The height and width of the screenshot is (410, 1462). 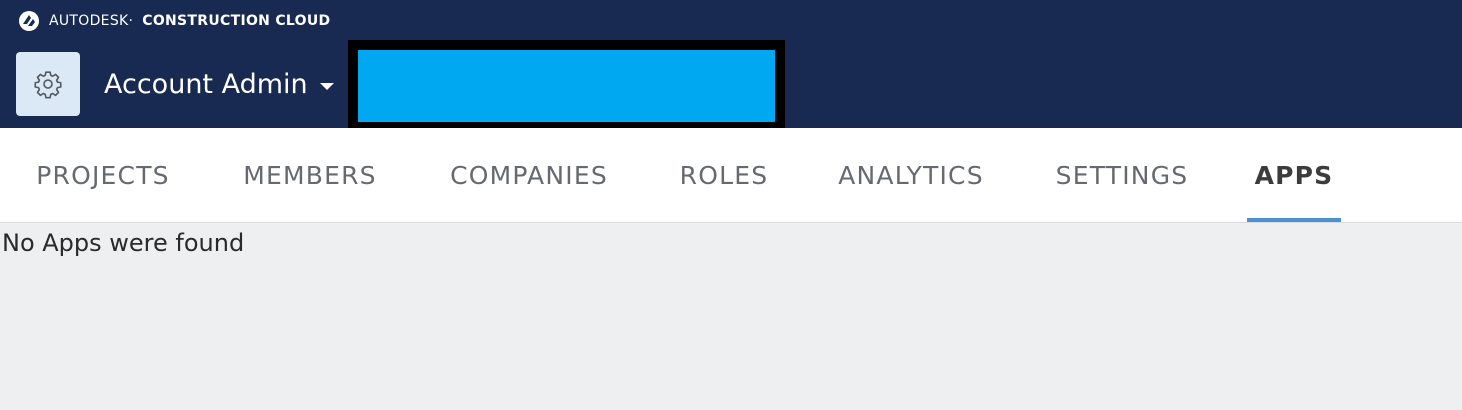 I want to click on account-admin-dropdown: Account Admin, so click(x=219, y=84).